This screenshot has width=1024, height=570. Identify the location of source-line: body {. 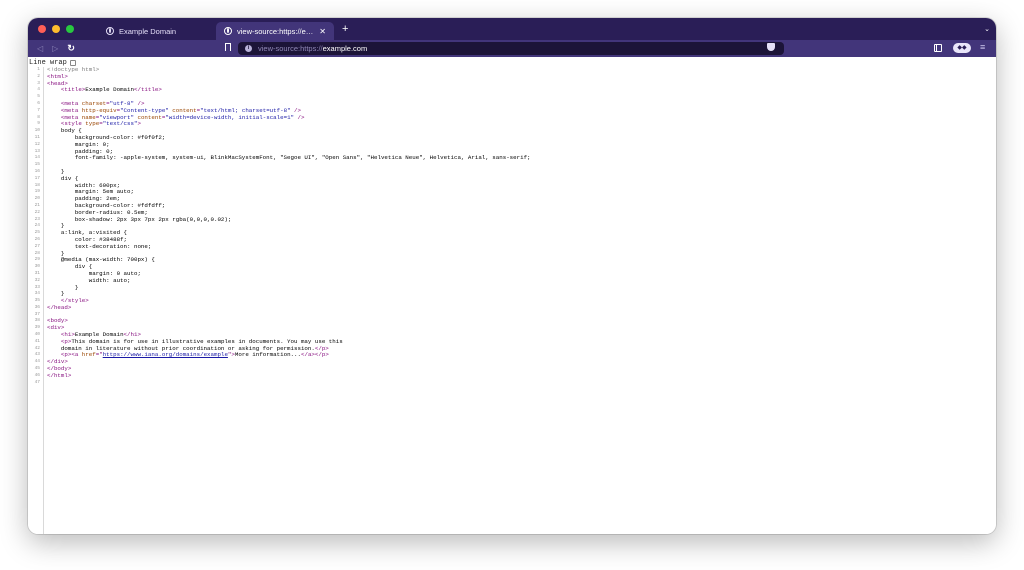
(521, 131).